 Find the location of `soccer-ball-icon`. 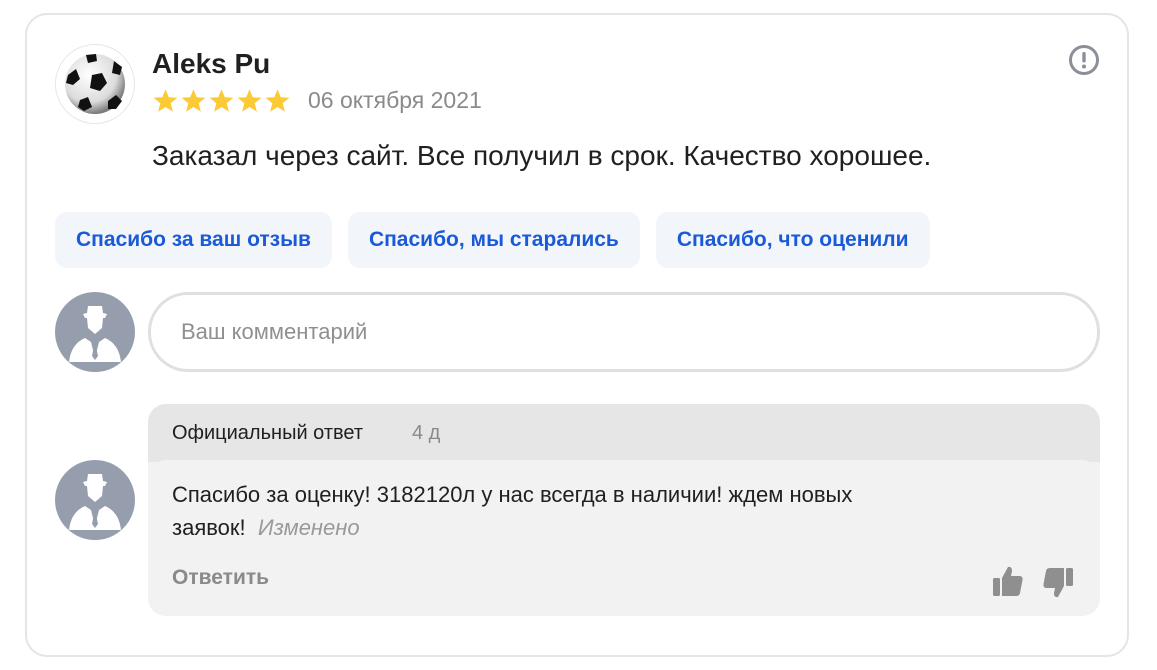

soccer-ball-icon is located at coordinates (95, 84).